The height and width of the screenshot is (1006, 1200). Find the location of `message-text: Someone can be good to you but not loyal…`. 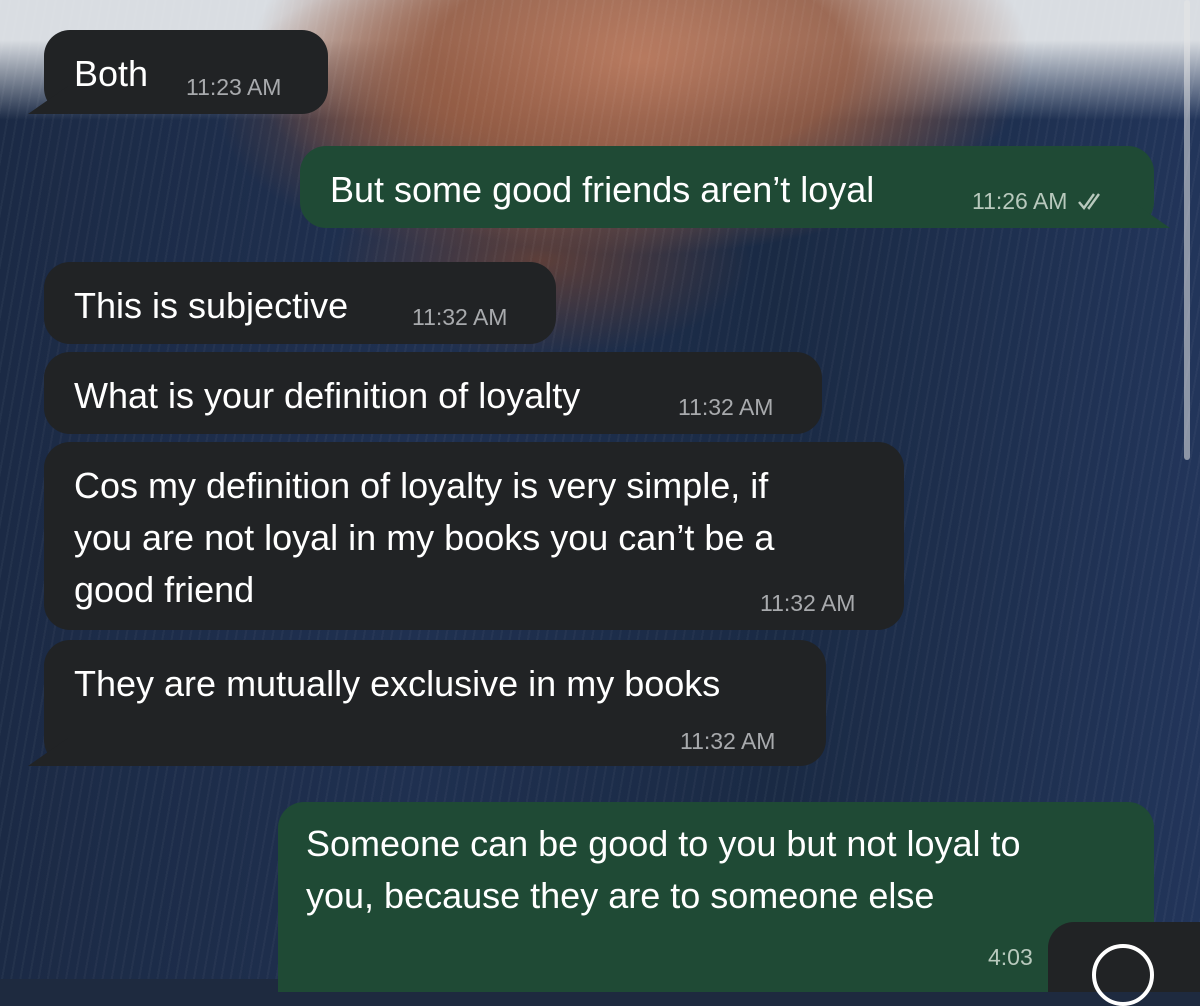

message-text: Someone can be good to you but not loyal… is located at coordinates (663, 869).